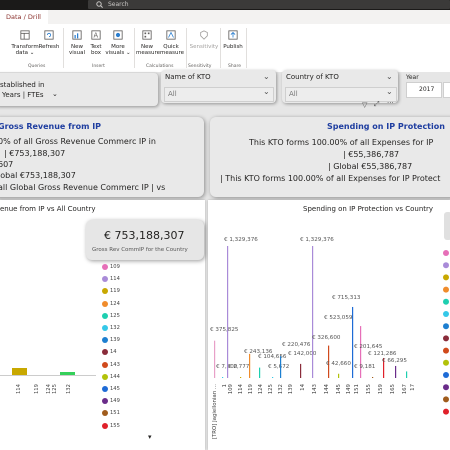  What do you see at coordinates (37, 66) in the screenshot?
I see `group-queries: Queries` at bounding box center [37, 66].